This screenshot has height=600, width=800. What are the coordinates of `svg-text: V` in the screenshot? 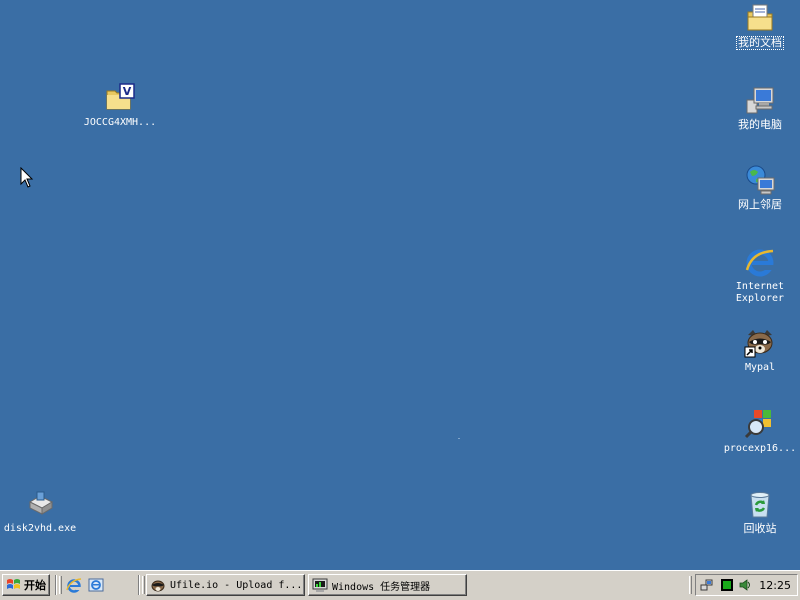 It's located at (127, 91).